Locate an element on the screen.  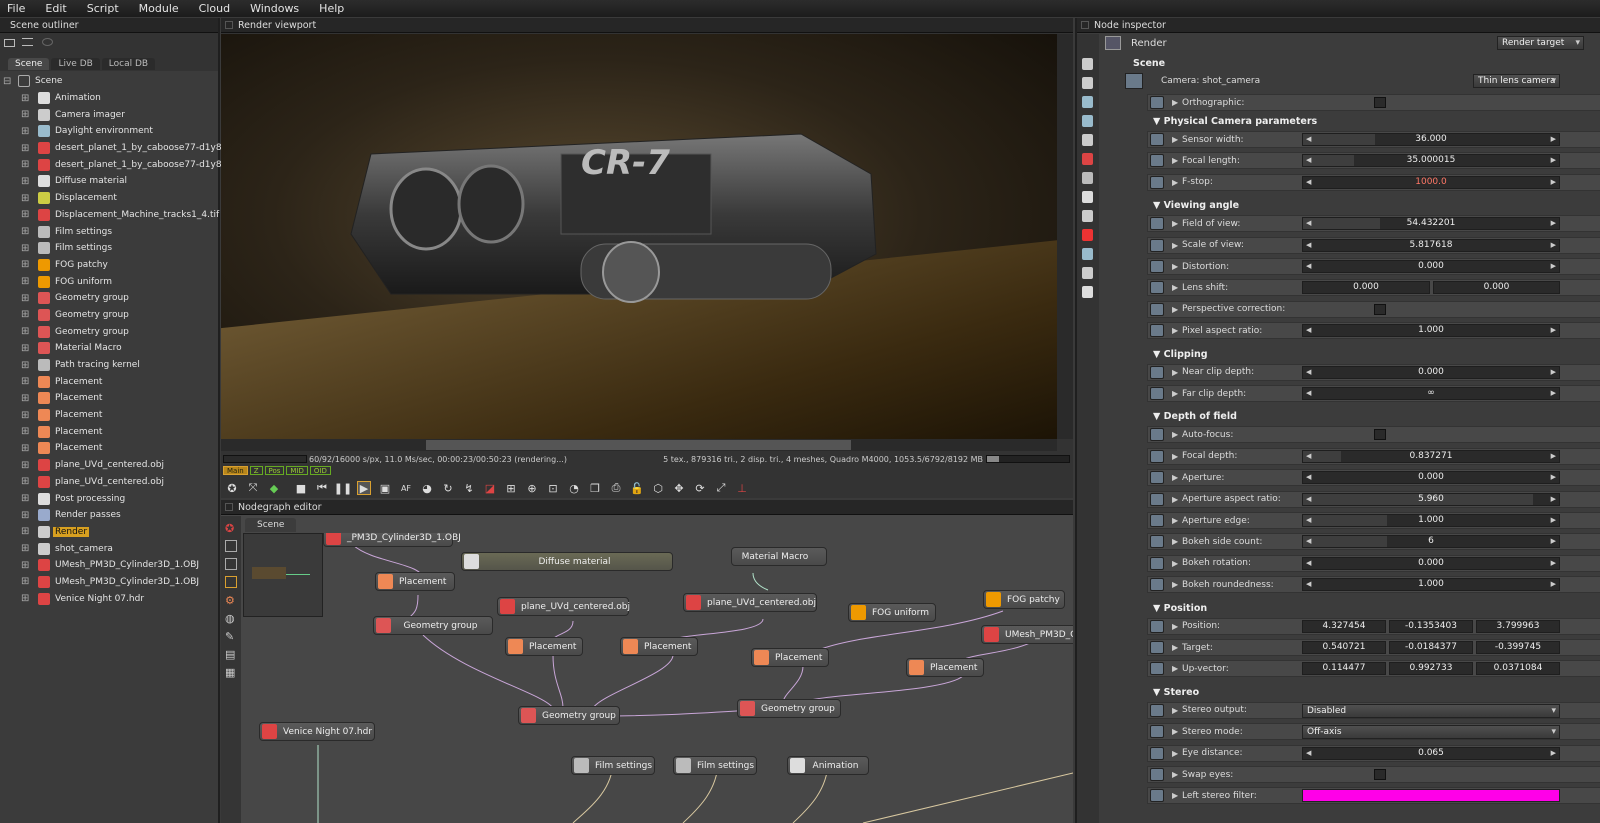
tree-item: ⊞ plane_UVd_centered.obj is located at coordinates (109, 482).